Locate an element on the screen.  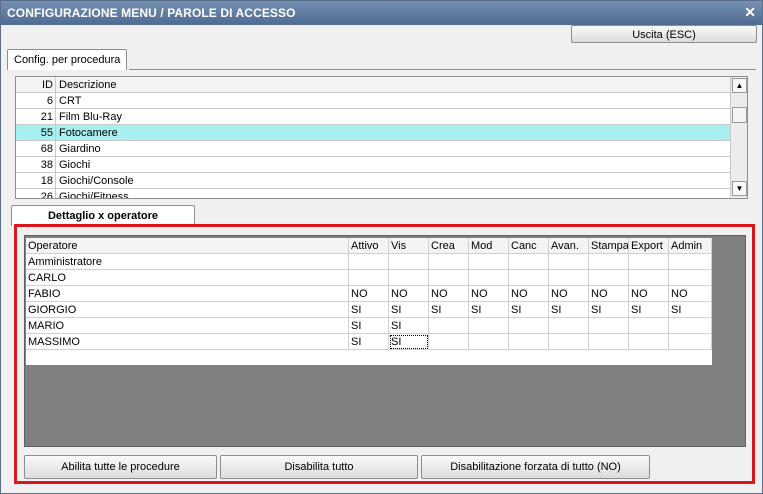
cell-avan: NO is located at coordinates (569, 294).